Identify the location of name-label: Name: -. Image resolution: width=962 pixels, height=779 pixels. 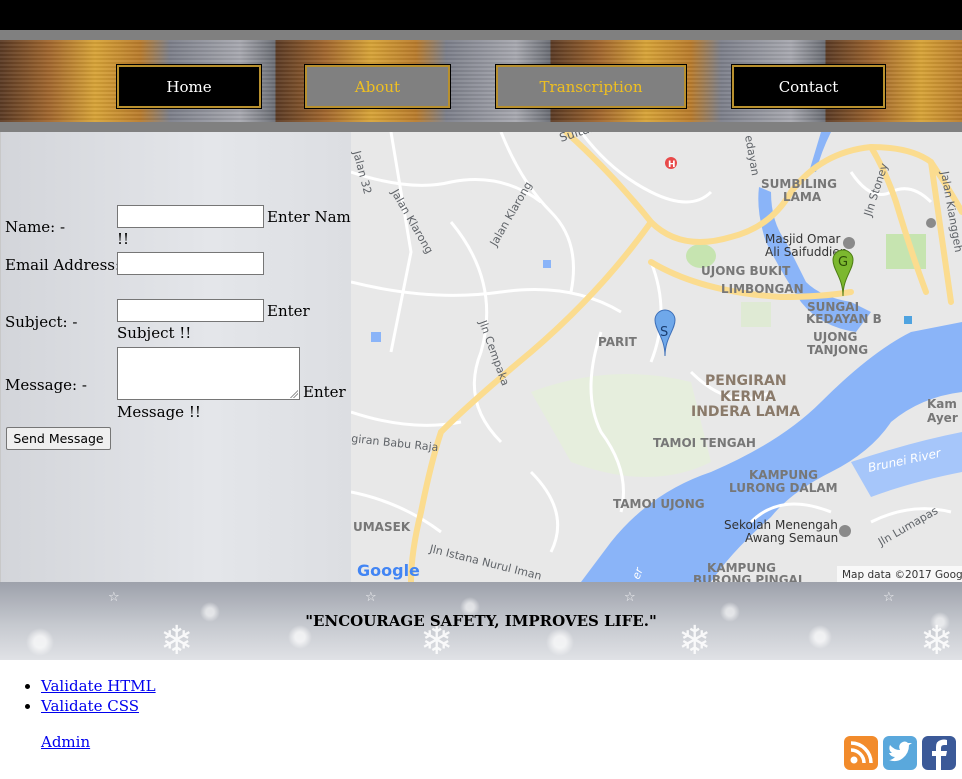
(35, 227).